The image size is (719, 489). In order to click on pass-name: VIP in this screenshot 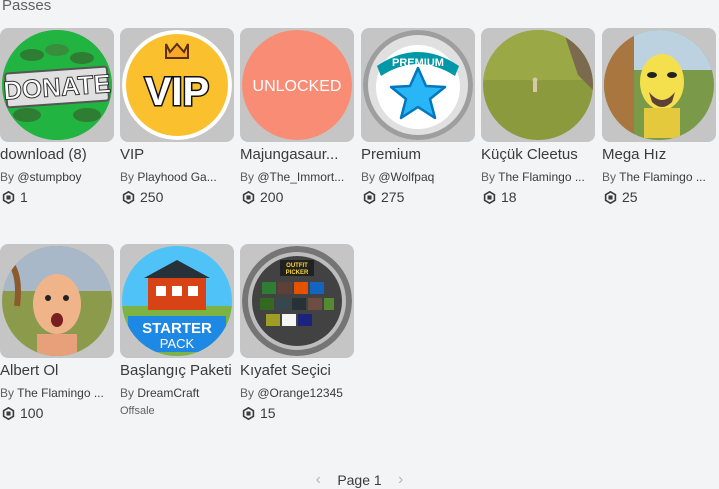, I will do `click(177, 155)`.